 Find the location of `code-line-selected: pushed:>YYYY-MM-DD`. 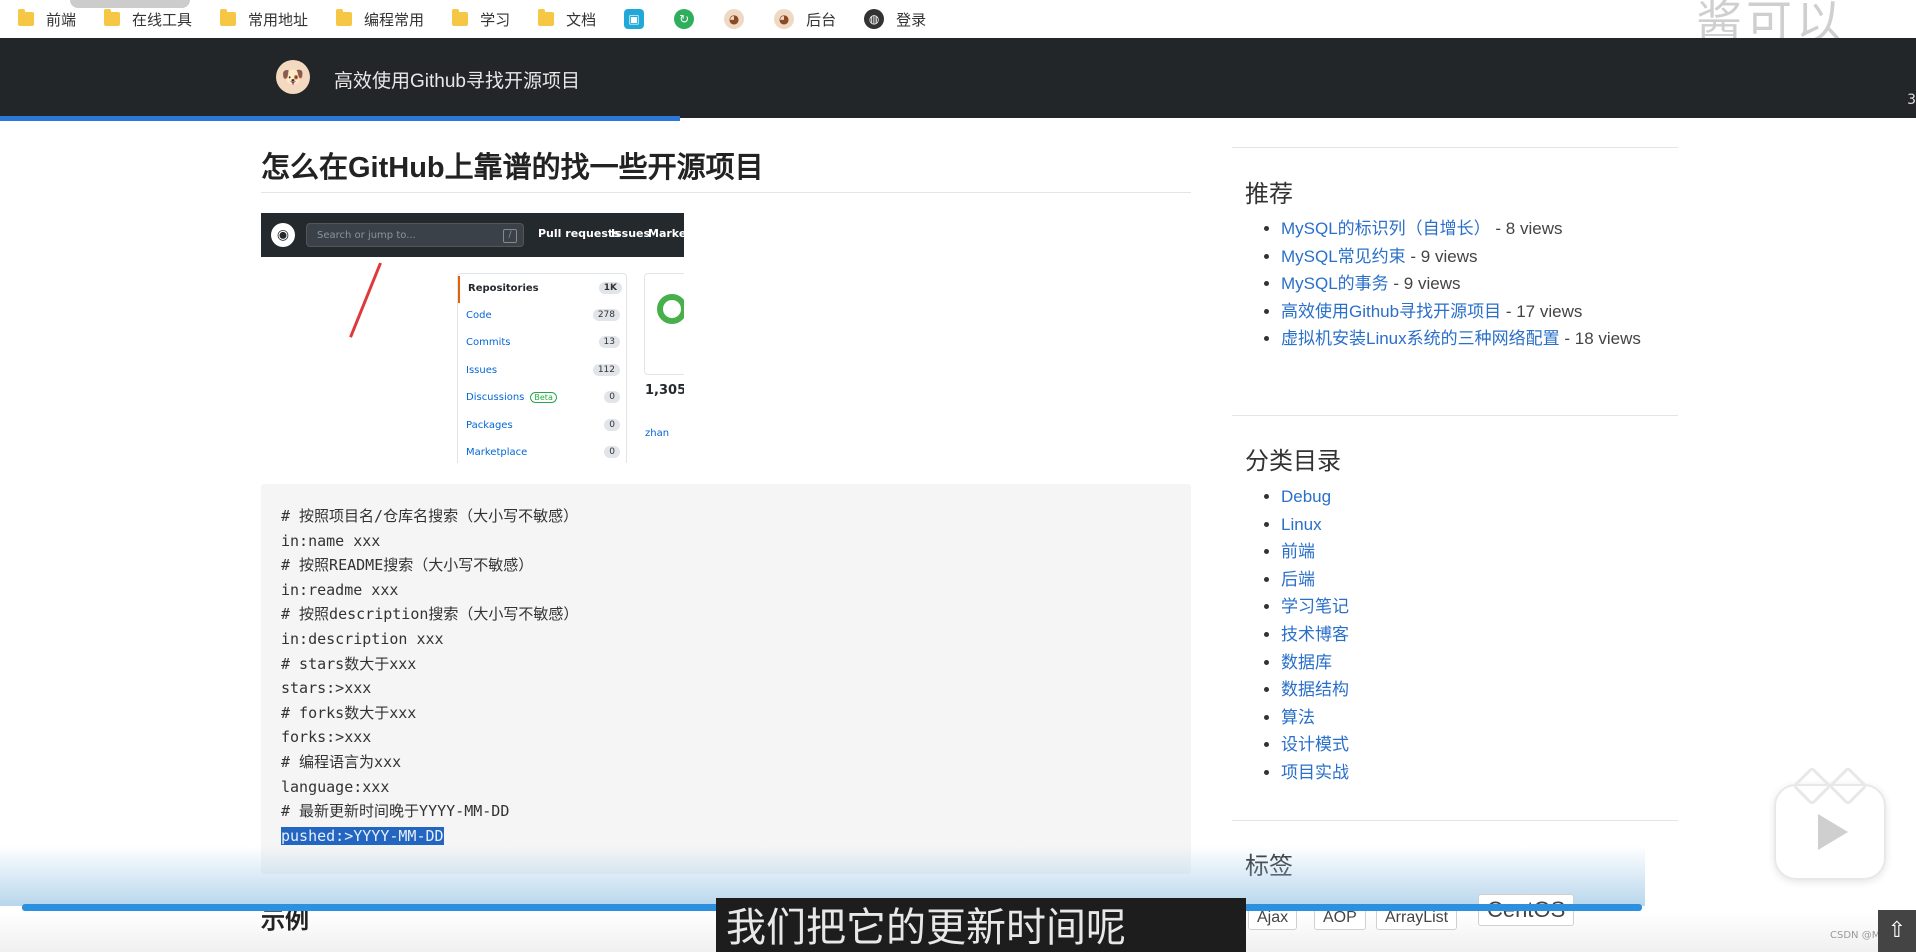

code-line-selected: pushed:>YYYY-MM-DD is located at coordinates (429, 836).